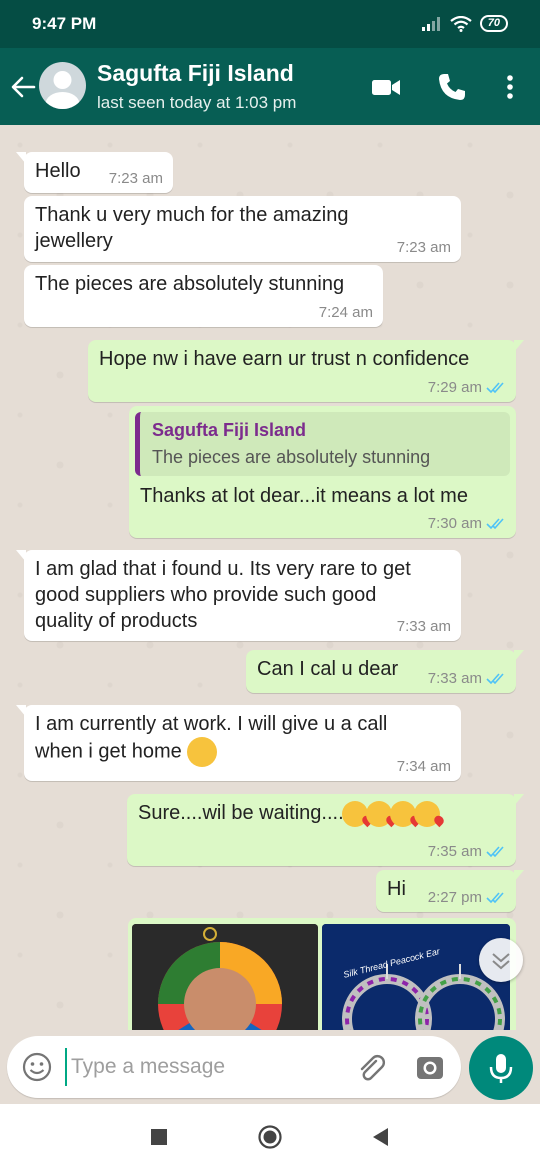  Describe the element at coordinates (396, 889) in the screenshot. I see `message-text: Hi` at that location.